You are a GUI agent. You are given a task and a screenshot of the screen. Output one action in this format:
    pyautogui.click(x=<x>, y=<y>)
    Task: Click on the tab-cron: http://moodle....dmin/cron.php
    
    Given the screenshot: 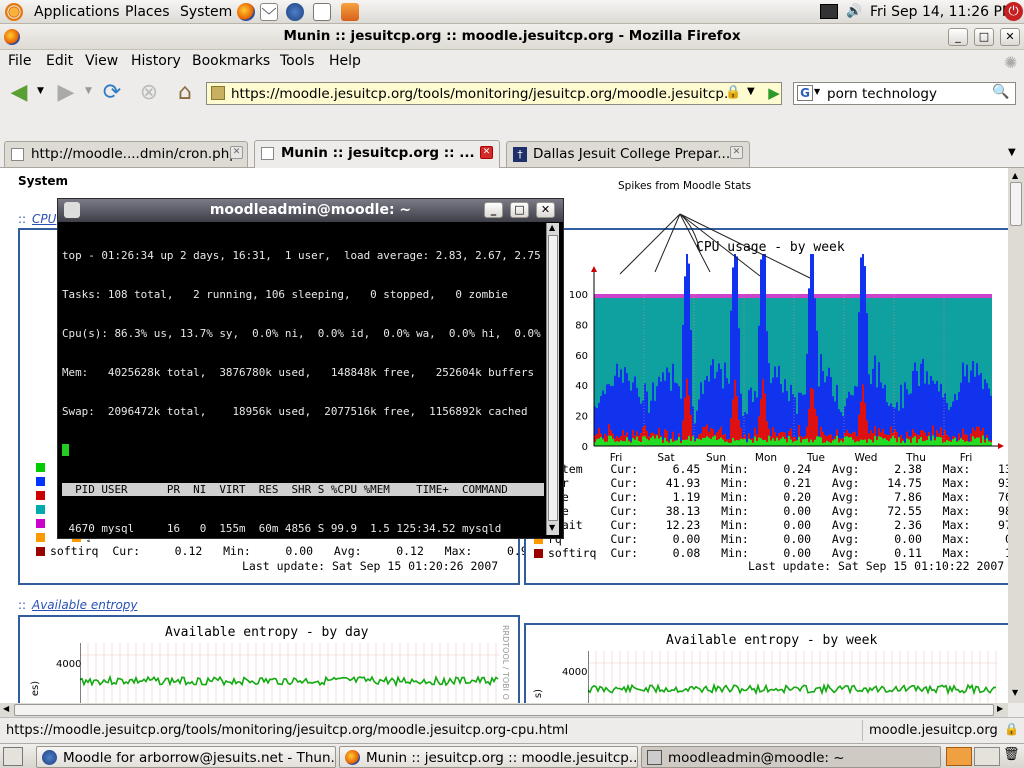 What is the action you would take?
    pyautogui.click(x=126, y=154)
    